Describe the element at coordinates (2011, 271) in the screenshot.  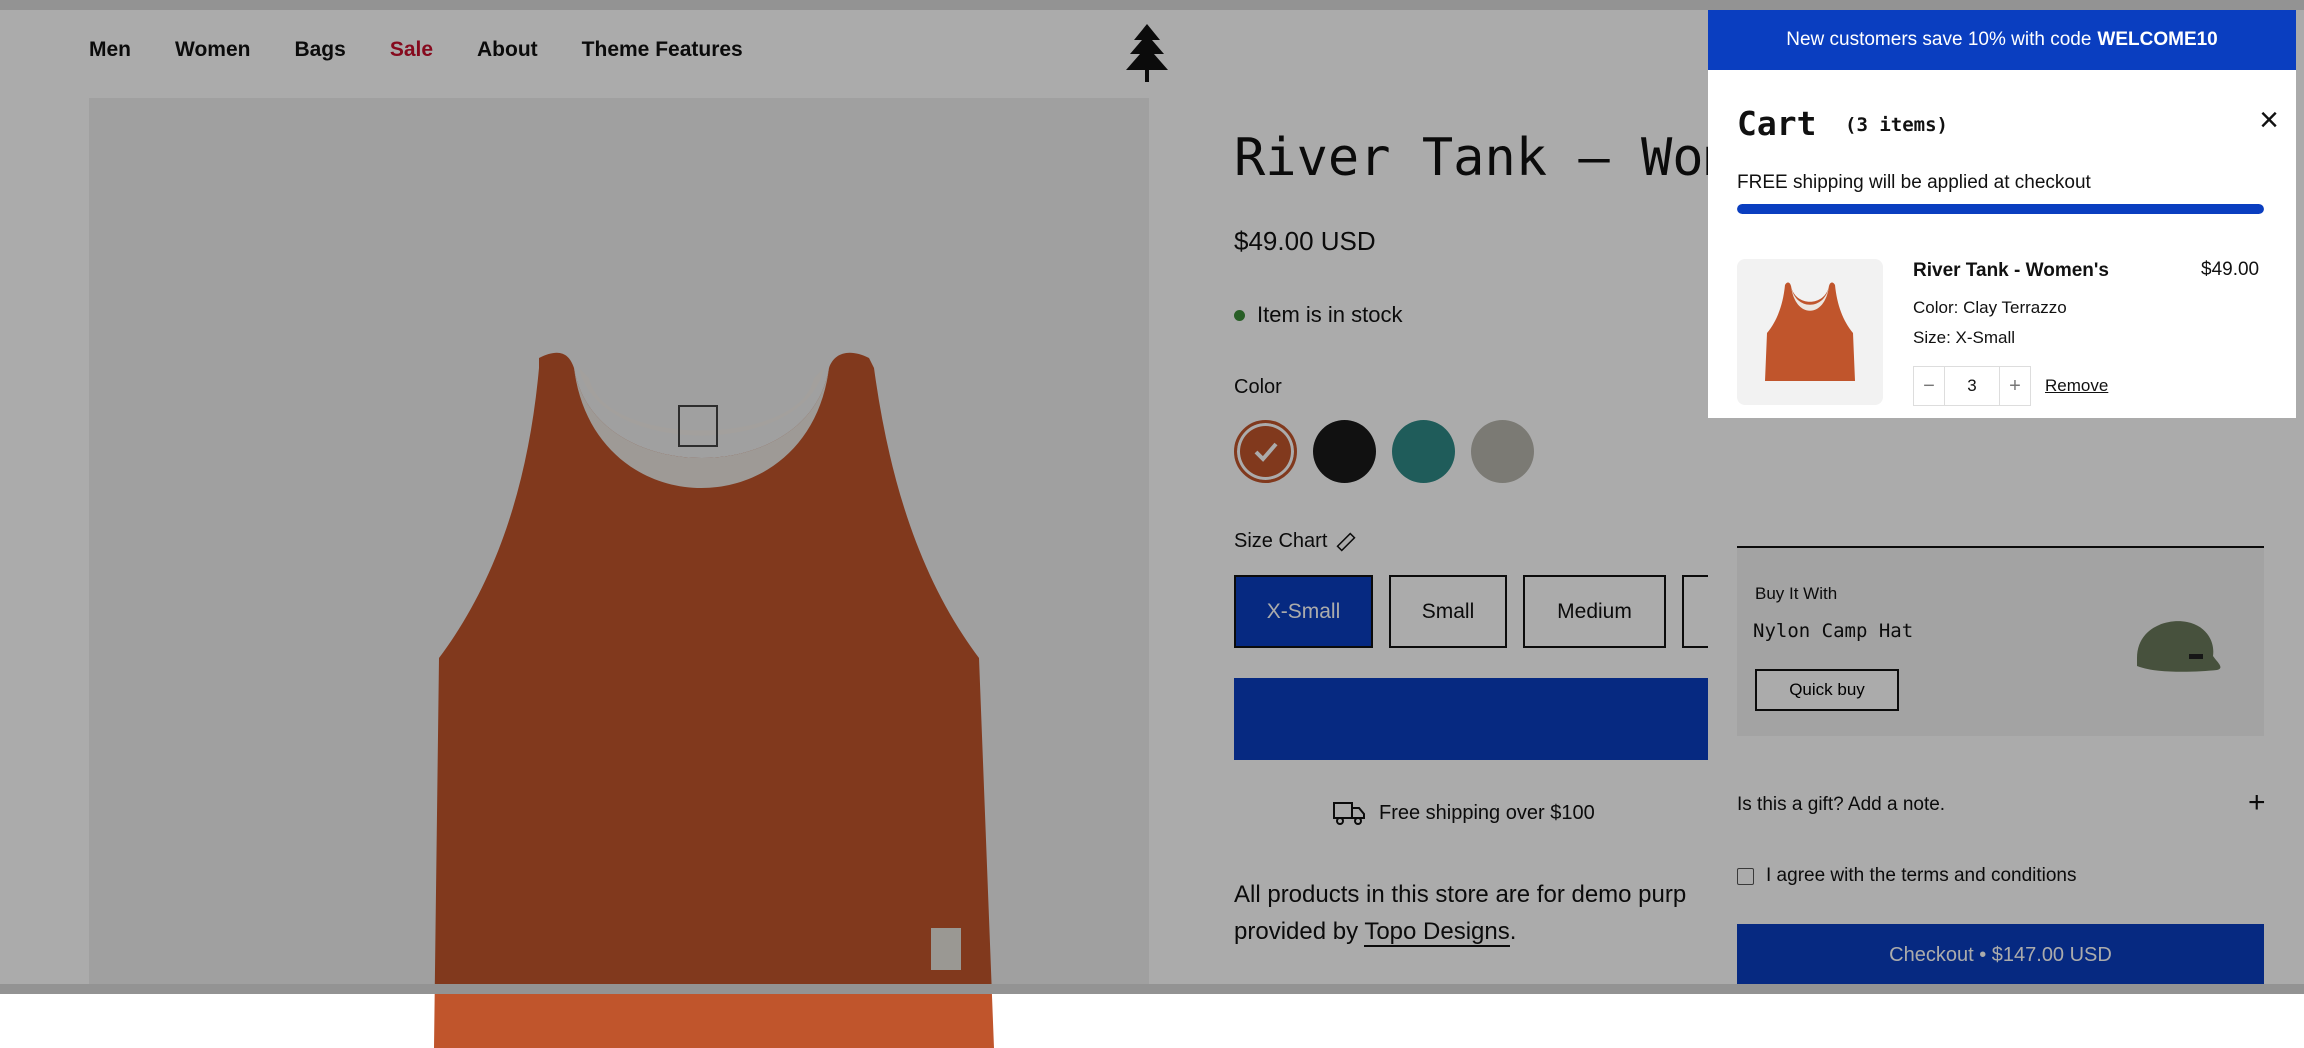
I see `line-item-name: River Tank - Women's` at that location.